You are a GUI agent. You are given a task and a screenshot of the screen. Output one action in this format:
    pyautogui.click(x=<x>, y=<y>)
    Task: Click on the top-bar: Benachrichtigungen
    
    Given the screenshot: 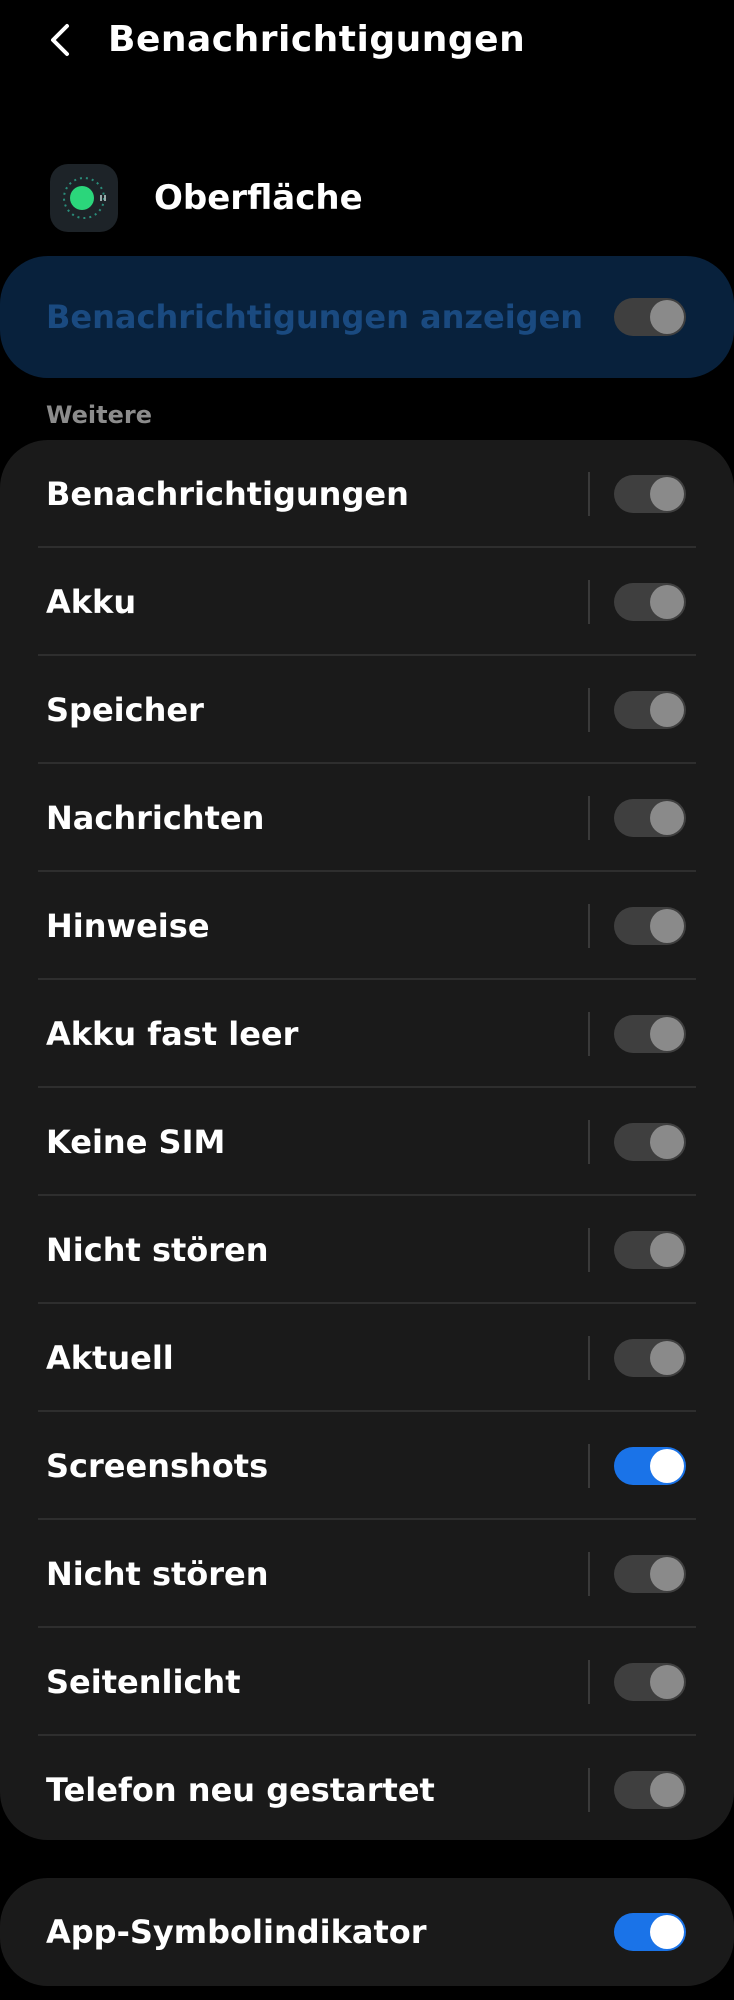 What is the action you would take?
    pyautogui.click(x=367, y=40)
    